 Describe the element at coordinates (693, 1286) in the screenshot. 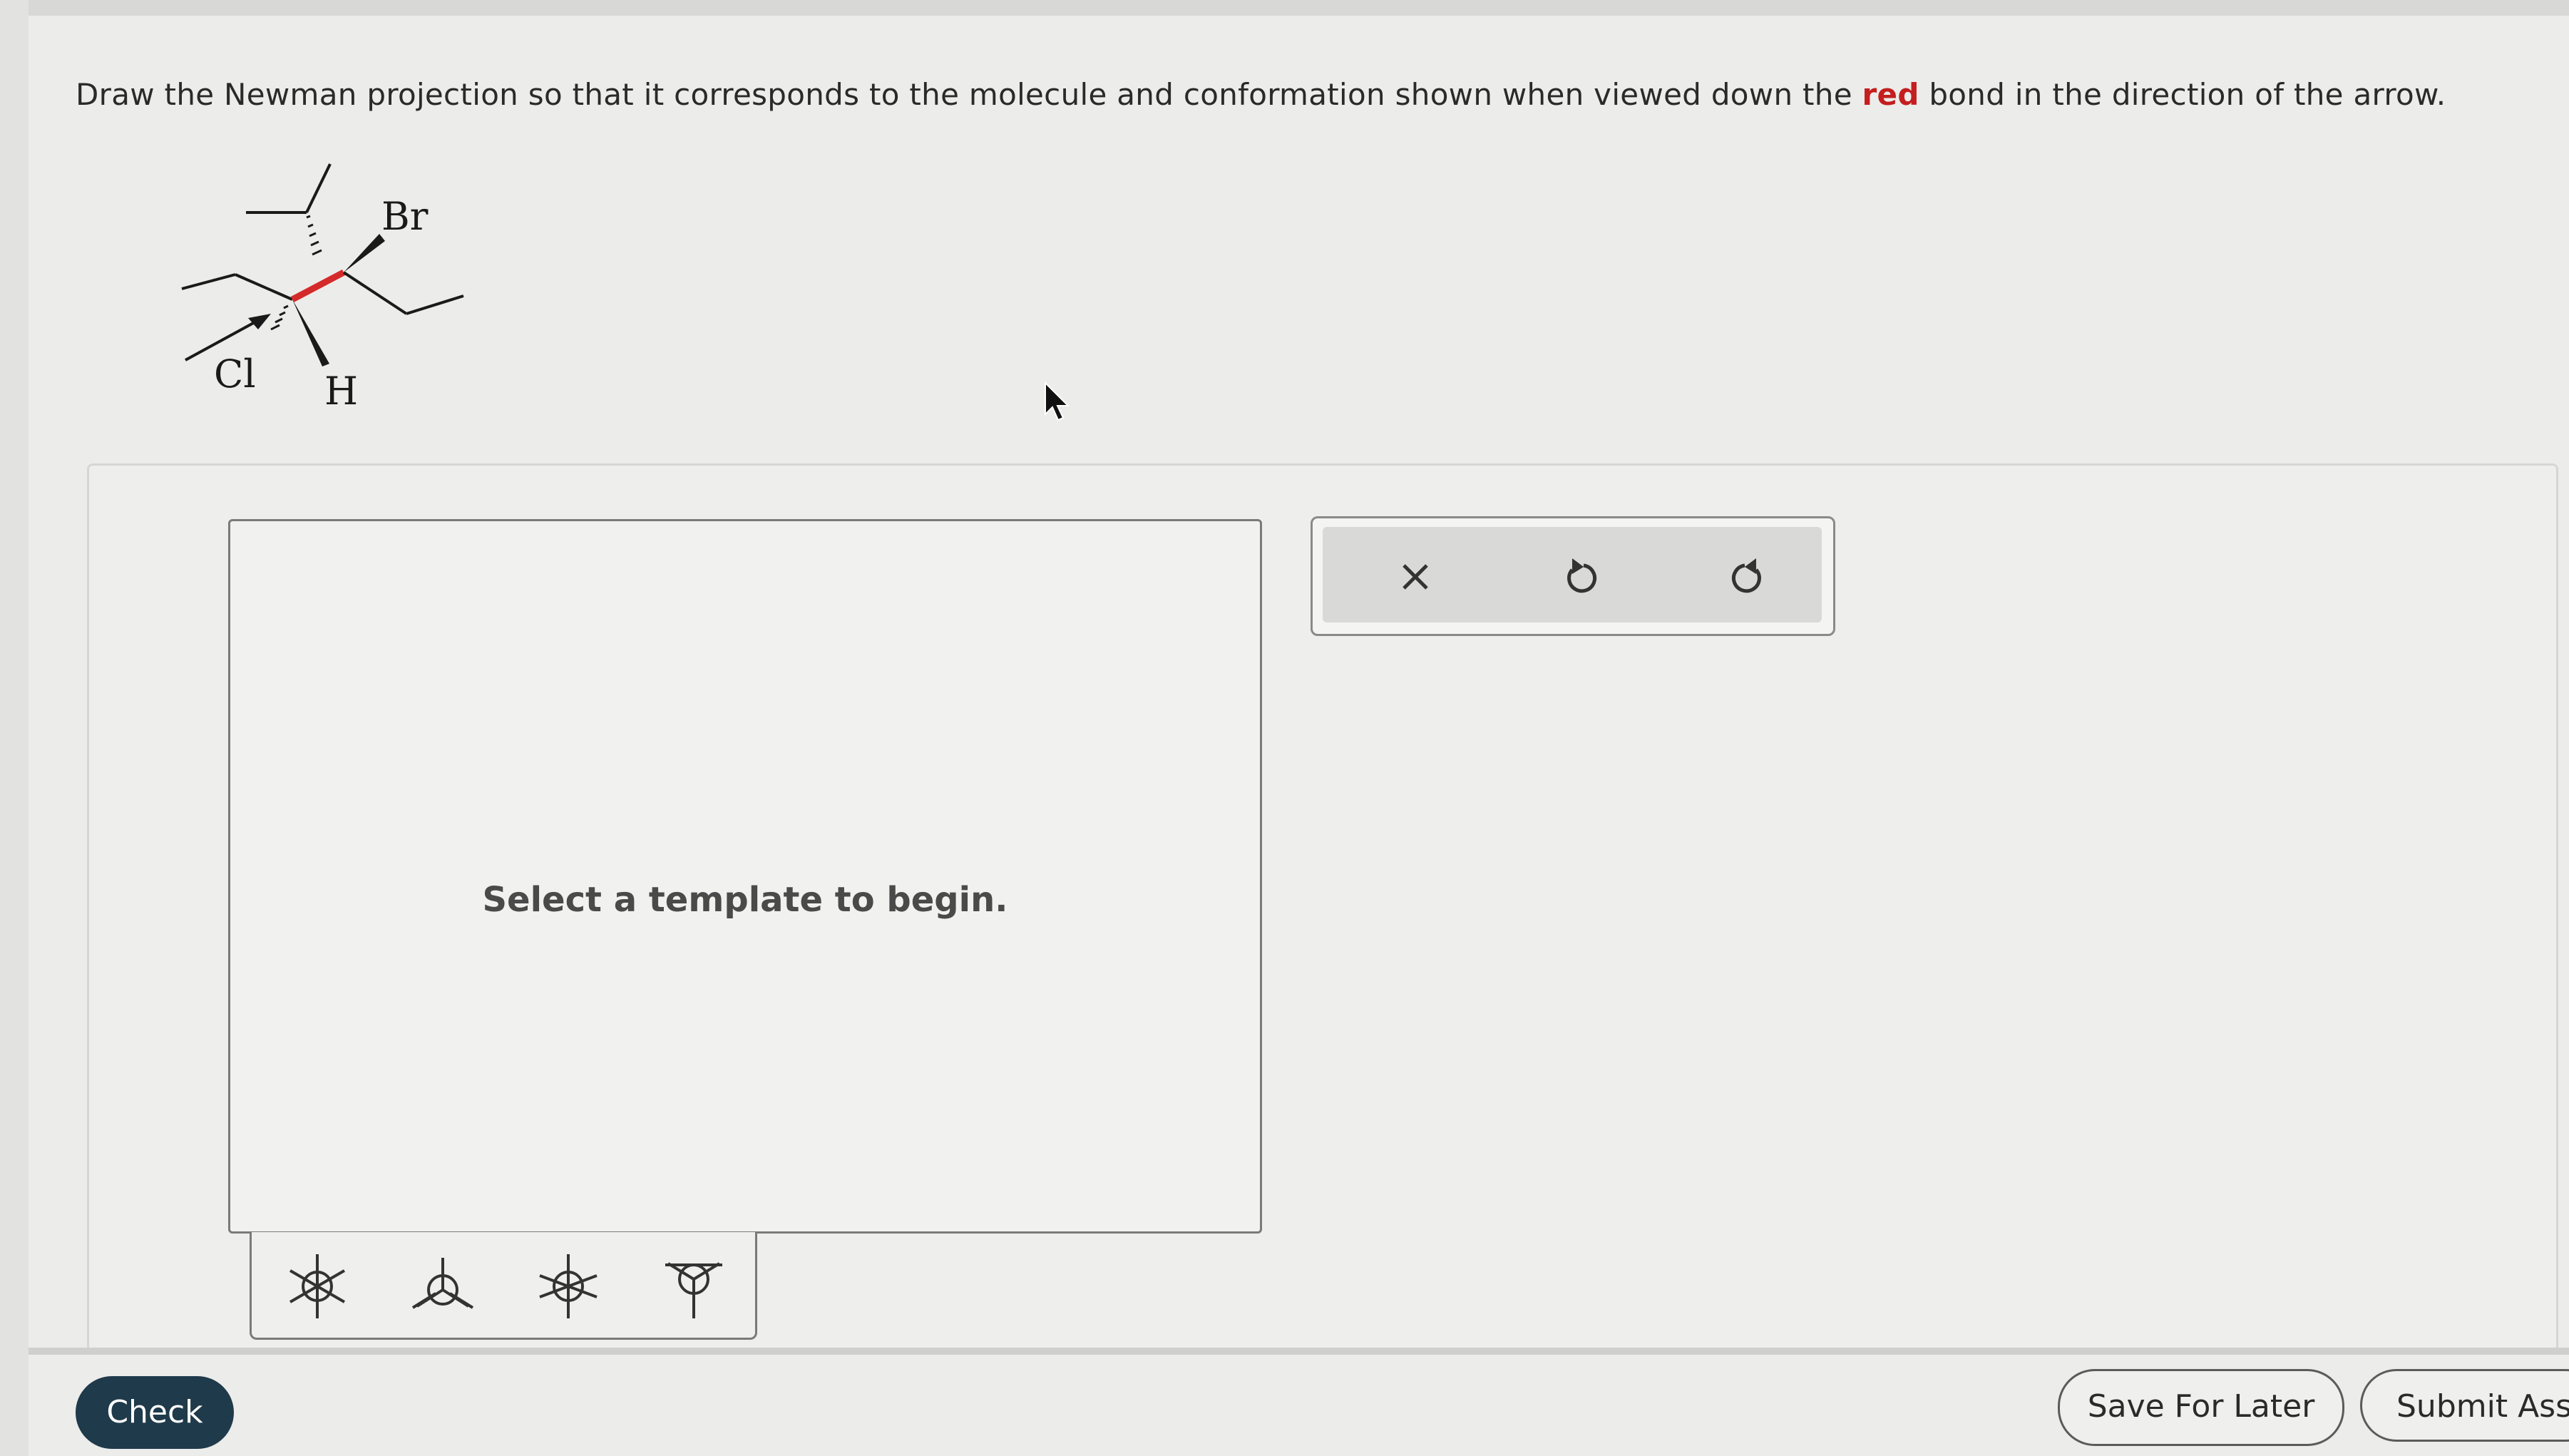

I see `newman-partial-template-icon` at that location.